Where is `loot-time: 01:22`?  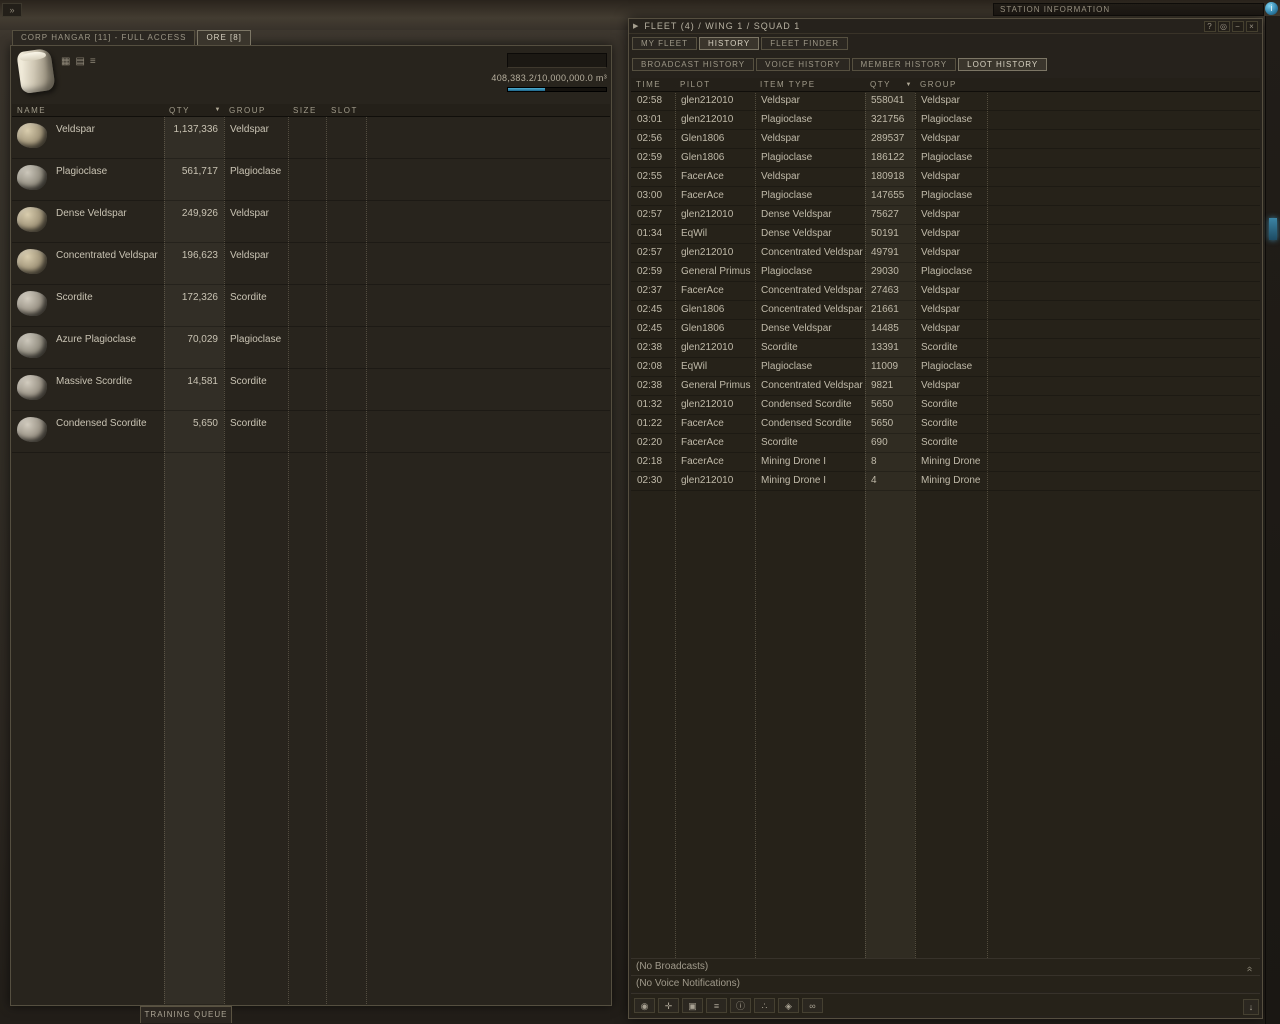
loot-time: 01:22 is located at coordinates (650, 423).